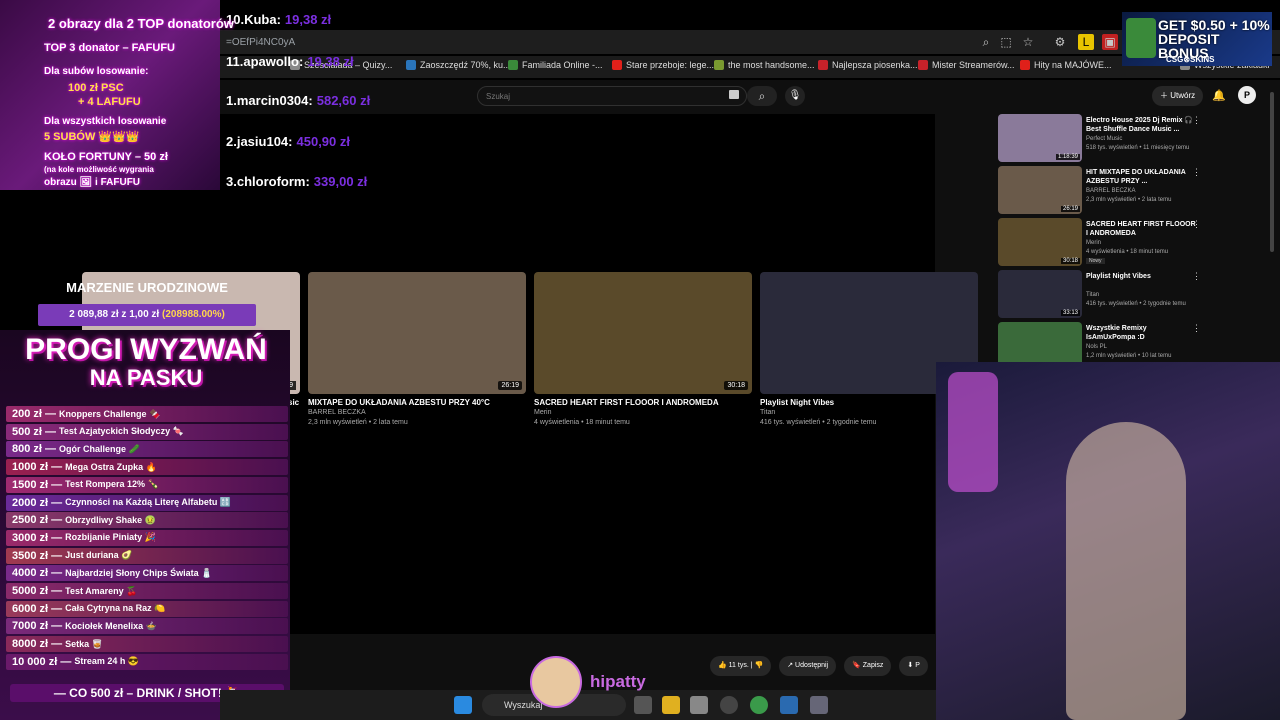  I want to click on challenge-name: Kociołek Menelixa 🍲, so click(111, 625).